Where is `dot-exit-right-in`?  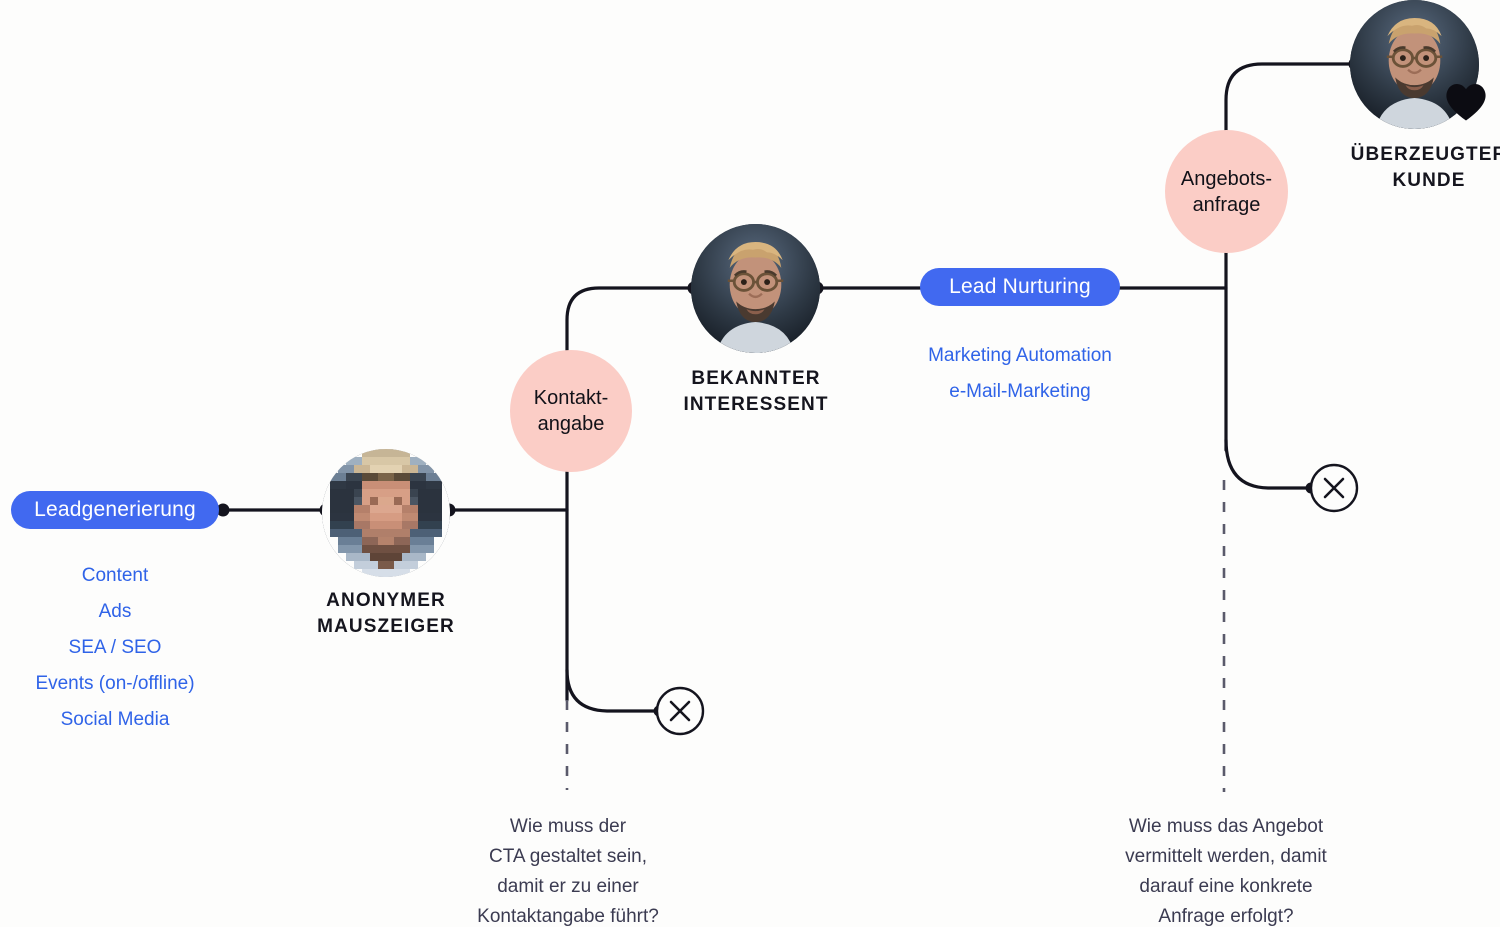
dot-exit-right-in is located at coordinates (1311, 488).